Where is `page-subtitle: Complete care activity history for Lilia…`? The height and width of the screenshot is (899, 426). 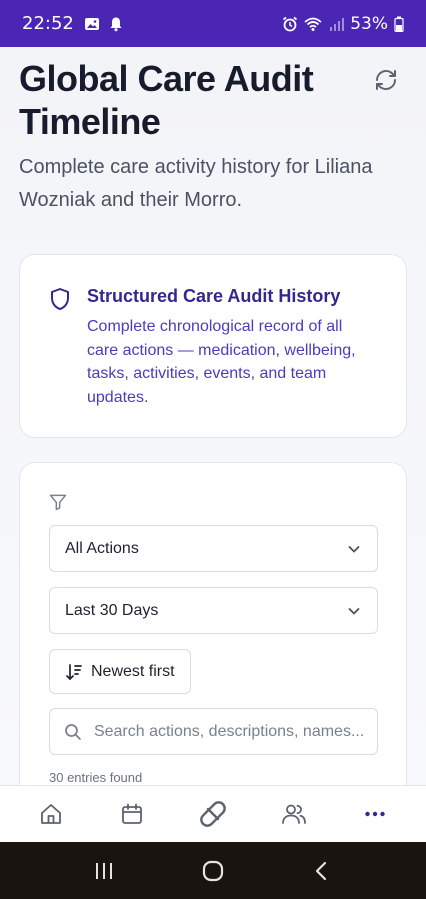 page-subtitle: Complete care activity history for Lilia… is located at coordinates (196, 183).